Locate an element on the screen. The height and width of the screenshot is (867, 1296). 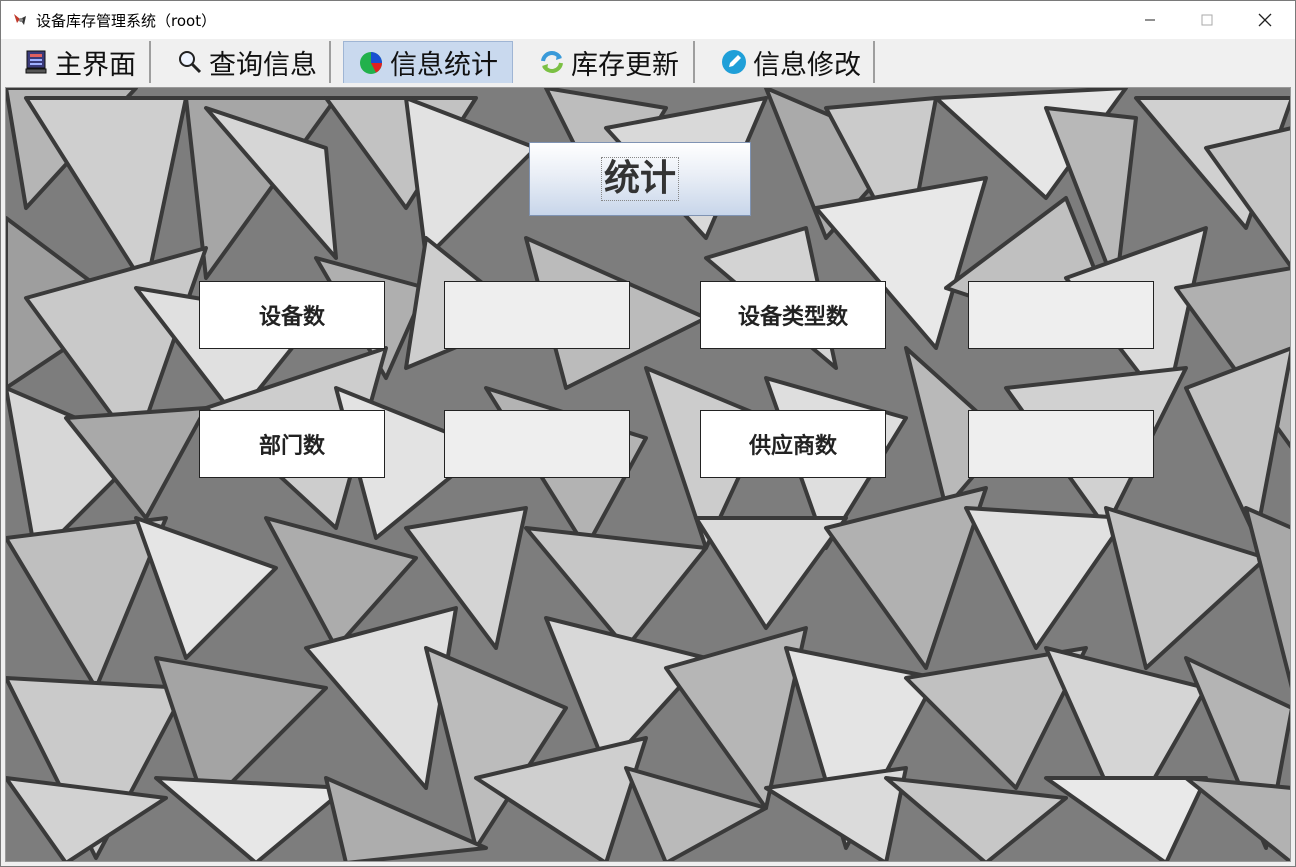
supplier-count-value is located at coordinates (1061, 444).